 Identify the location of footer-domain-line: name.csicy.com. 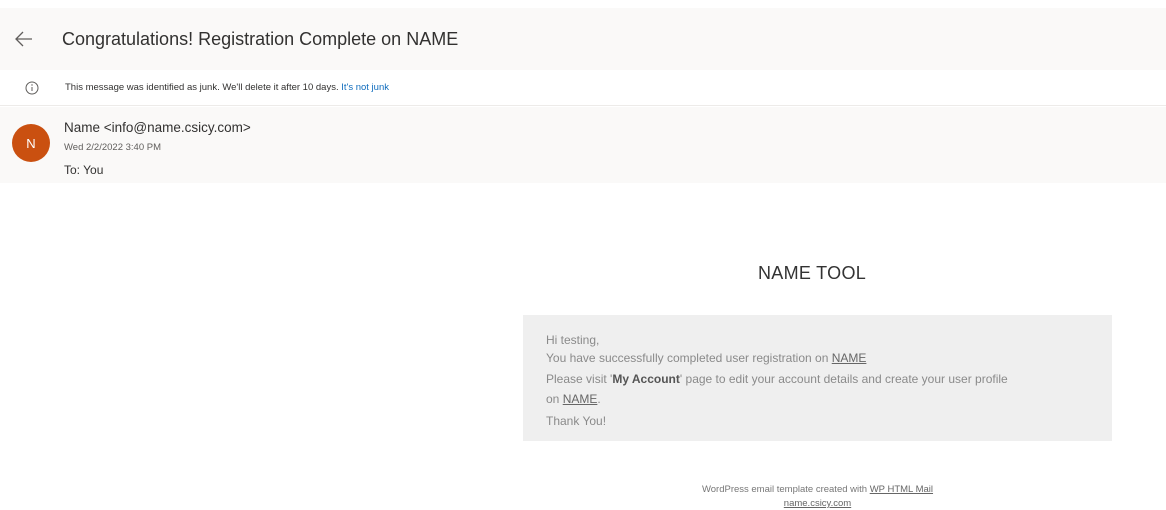
(817, 503).